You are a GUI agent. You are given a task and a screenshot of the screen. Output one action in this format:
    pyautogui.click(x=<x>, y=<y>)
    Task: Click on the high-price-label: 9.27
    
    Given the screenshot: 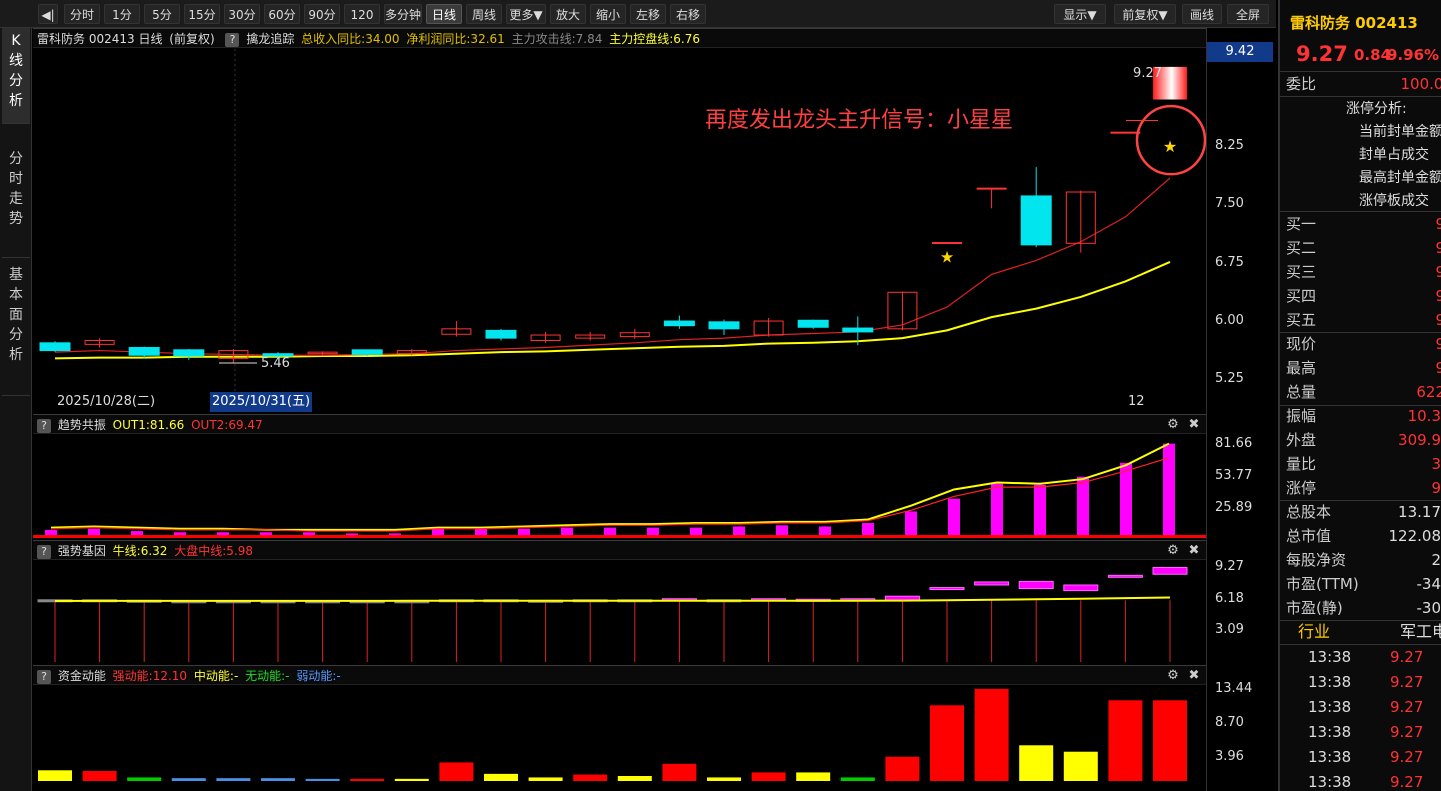 What is the action you would take?
    pyautogui.click(x=1147, y=73)
    